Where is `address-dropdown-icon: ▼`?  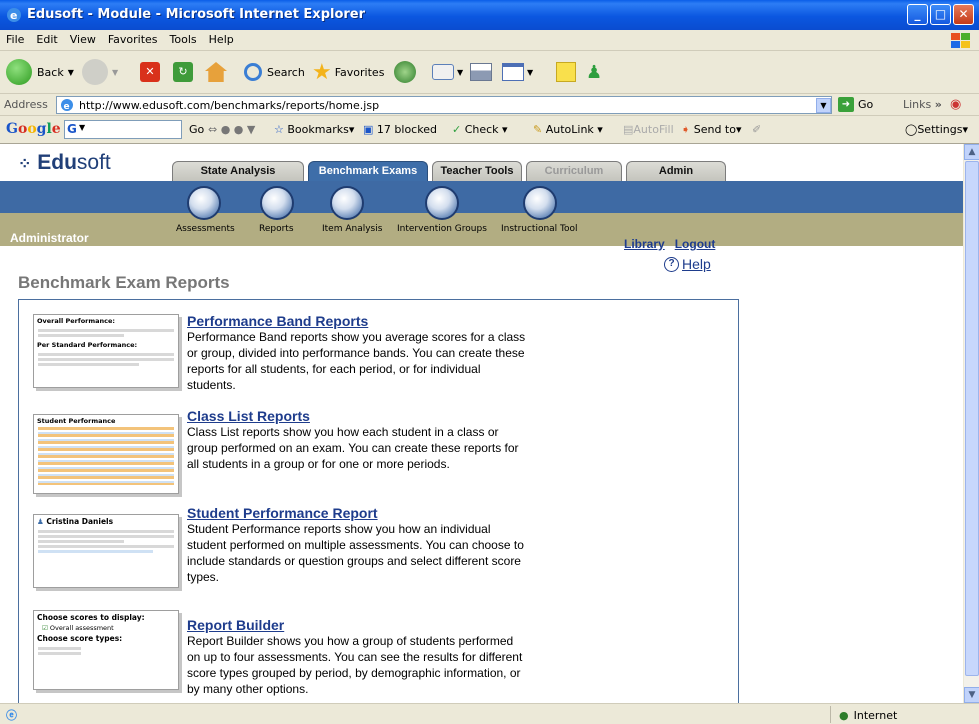 address-dropdown-icon: ▼ is located at coordinates (823, 105).